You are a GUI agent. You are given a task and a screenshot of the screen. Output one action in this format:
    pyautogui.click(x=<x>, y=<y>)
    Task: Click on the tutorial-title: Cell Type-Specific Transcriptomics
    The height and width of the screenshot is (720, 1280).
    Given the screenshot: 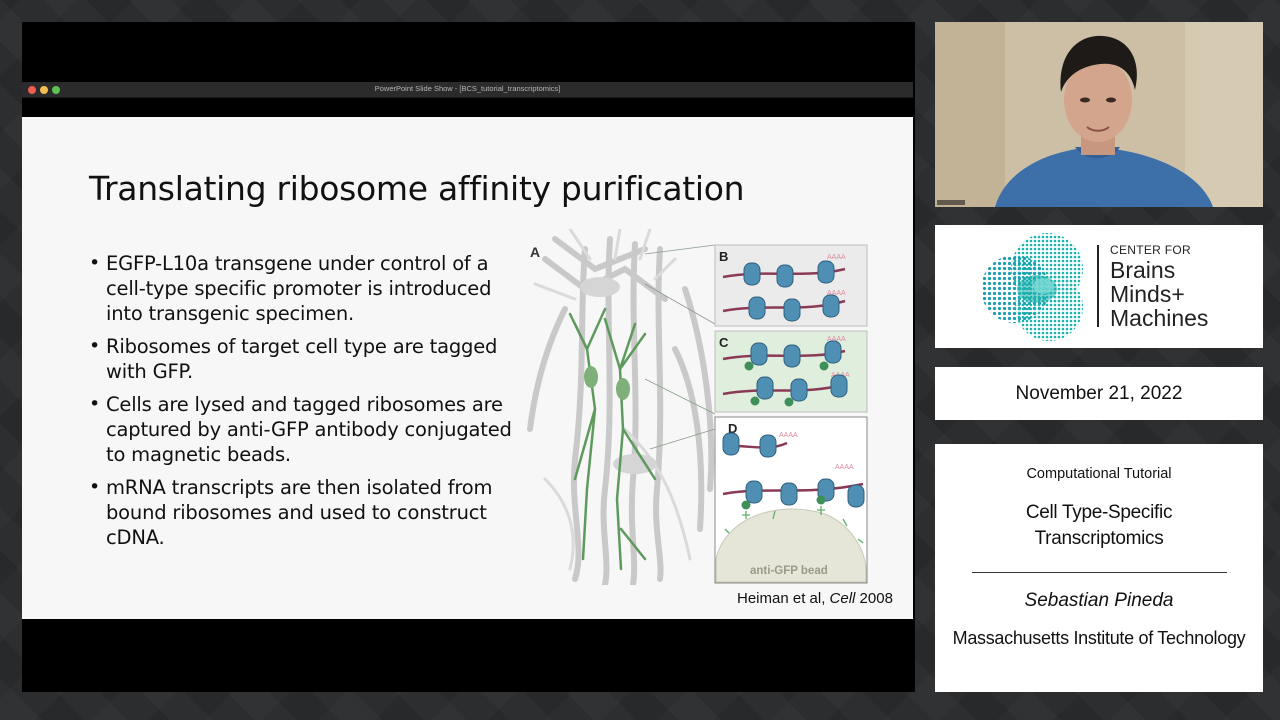 What is the action you would take?
    pyautogui.click(x=1099, y=526)
    